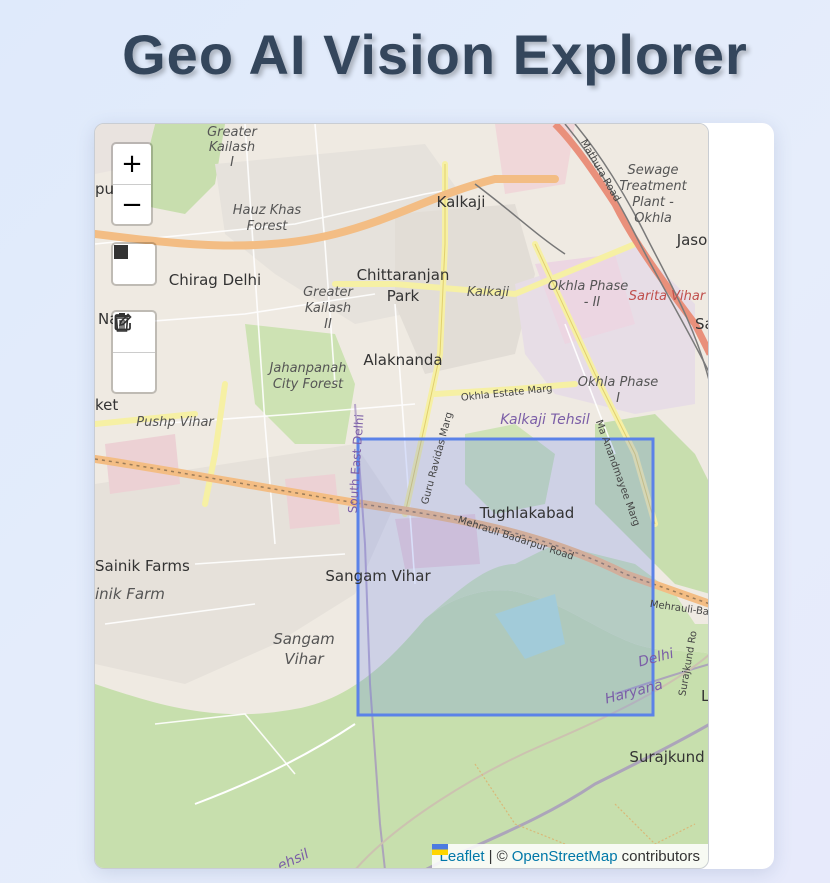 This screenshot has height=883, width=830. Describe the element at coordinates (378, 576) in the screenshot. I see `label-sangam-vihar: Sangam Vihar` at that location.